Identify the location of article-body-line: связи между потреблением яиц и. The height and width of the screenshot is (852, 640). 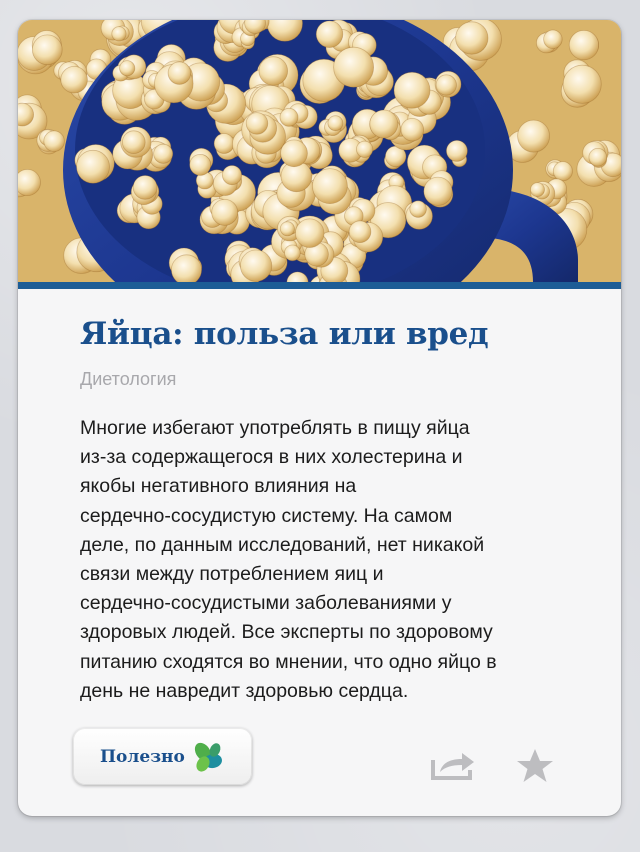
(232, 574).